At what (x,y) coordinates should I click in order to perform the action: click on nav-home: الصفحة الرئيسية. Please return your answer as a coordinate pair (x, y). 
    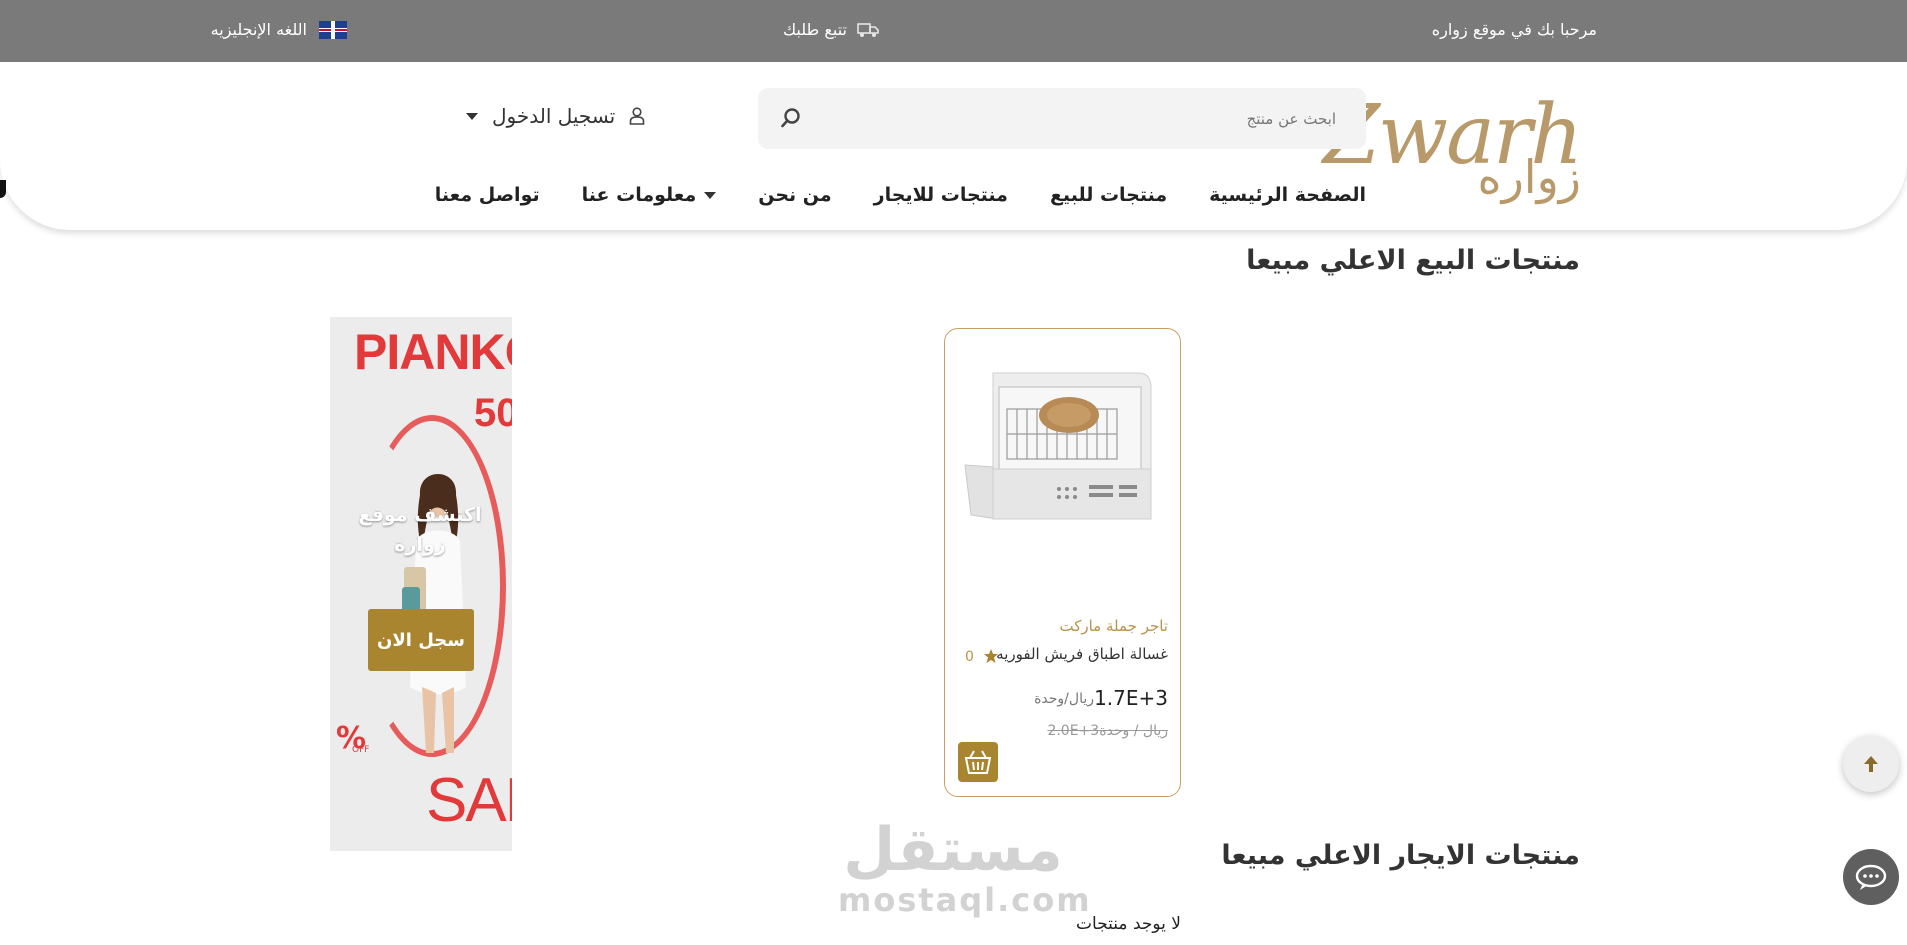
    Looking at the image, I should click on (1287, 195).